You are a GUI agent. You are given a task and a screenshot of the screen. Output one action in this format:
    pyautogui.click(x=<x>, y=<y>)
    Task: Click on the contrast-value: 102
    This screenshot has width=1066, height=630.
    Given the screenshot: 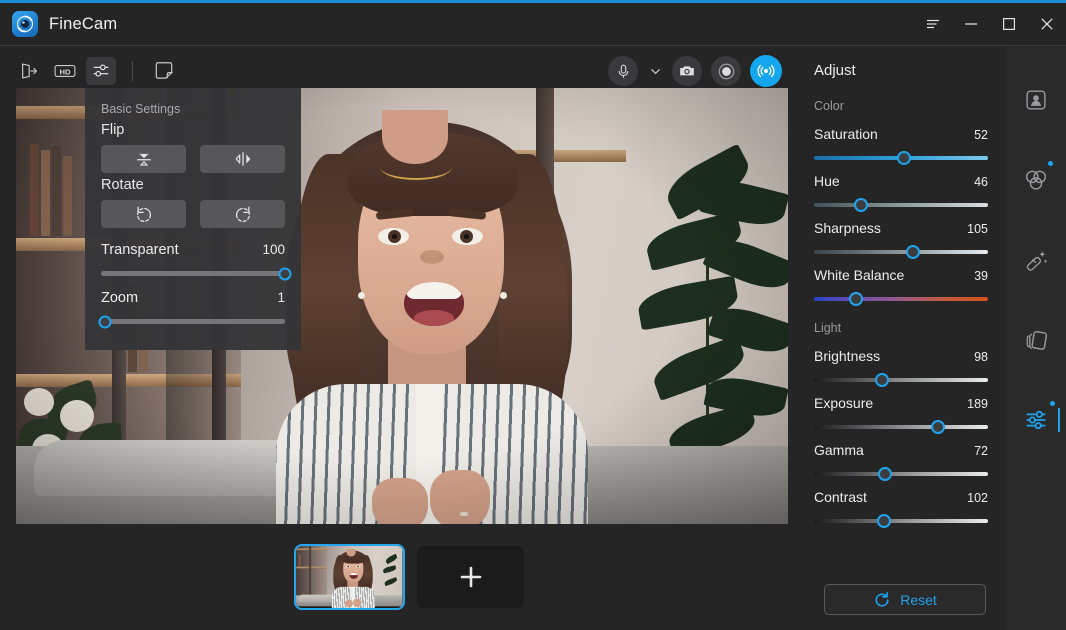 What is the action you would take?
    pyautogui.click(x=977, y=498)
    